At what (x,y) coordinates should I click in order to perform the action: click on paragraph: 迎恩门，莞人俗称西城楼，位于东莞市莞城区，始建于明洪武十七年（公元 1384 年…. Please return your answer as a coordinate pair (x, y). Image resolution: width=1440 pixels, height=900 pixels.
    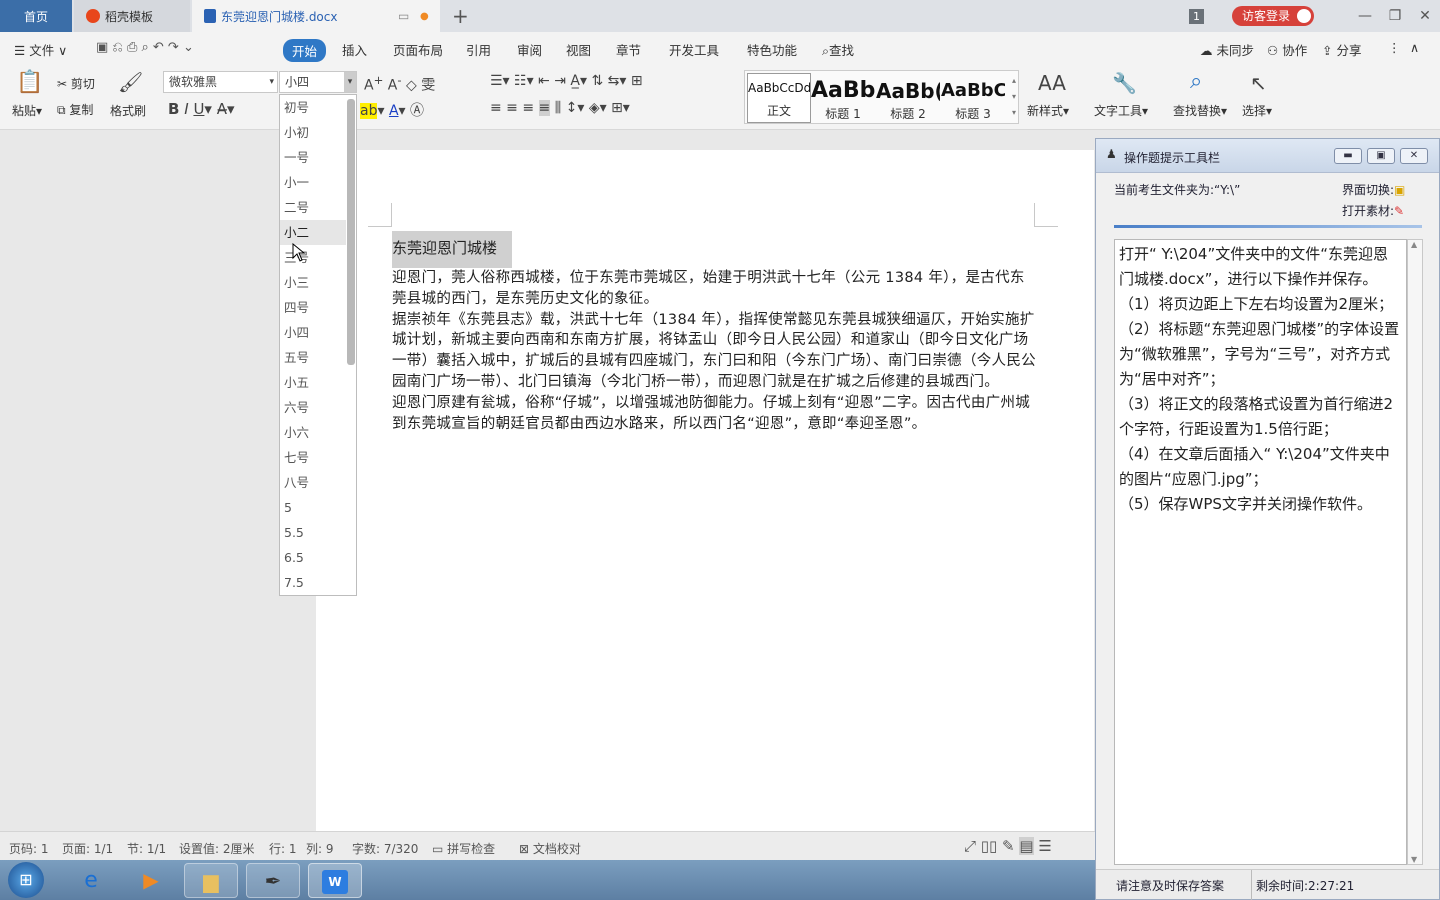
    Looking at the image, I should click on (715, 289).